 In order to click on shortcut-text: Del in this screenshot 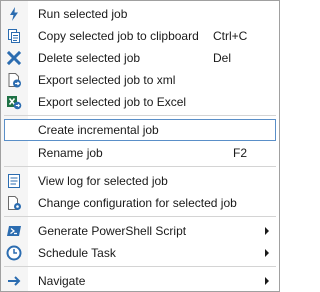, I will do `click(222, 58)`.